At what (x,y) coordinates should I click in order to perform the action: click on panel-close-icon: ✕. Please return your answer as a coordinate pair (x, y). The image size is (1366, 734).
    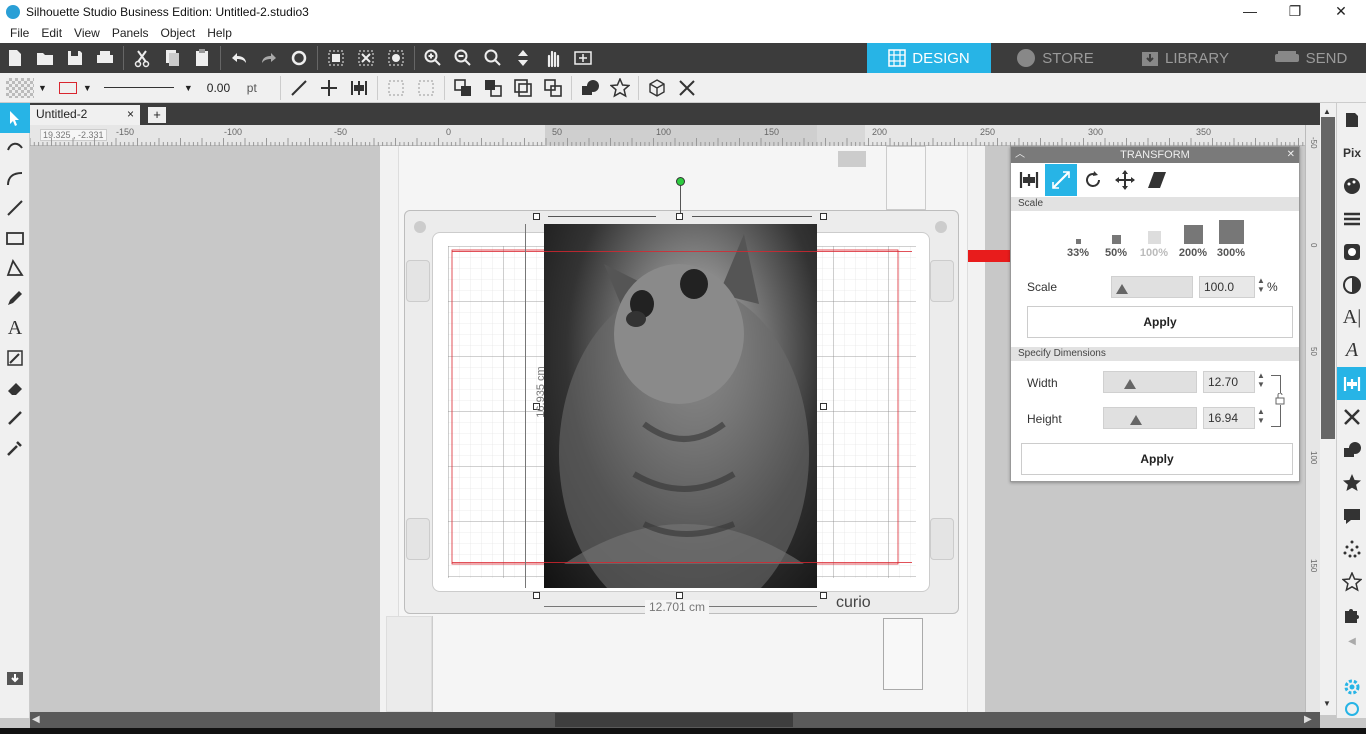
    Looking at the image, I should click on (1291, 155).